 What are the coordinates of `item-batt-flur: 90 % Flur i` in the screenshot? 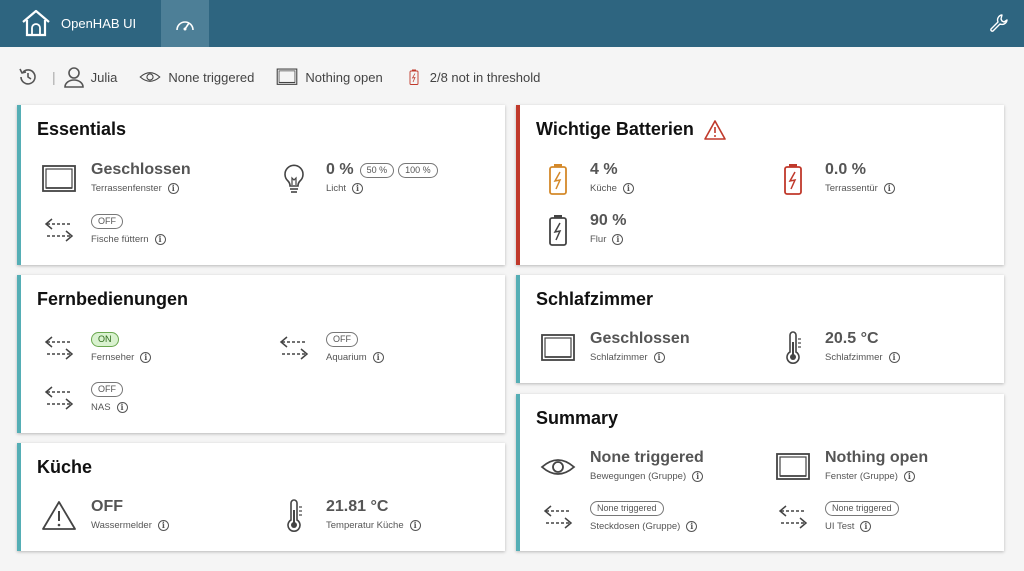 It's located at (655, 234).